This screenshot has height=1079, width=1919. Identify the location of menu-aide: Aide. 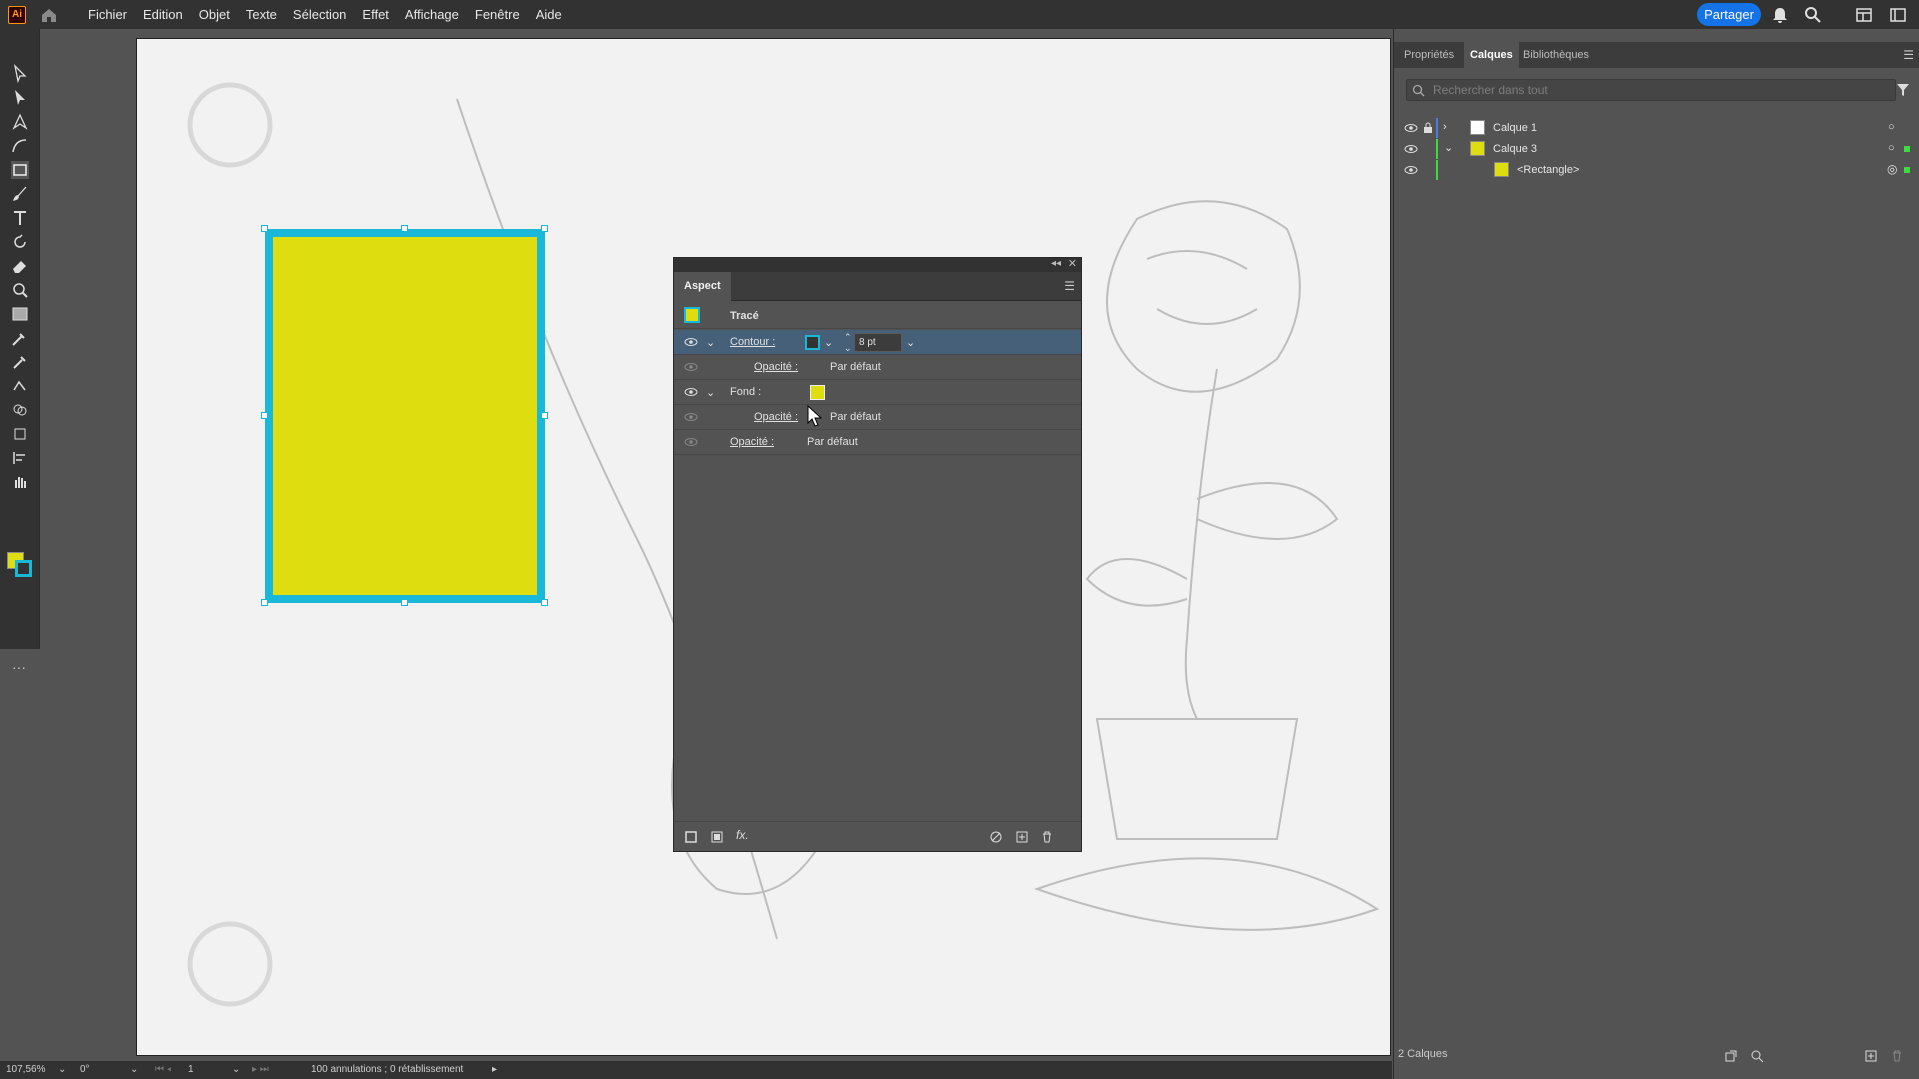
(549, 14).